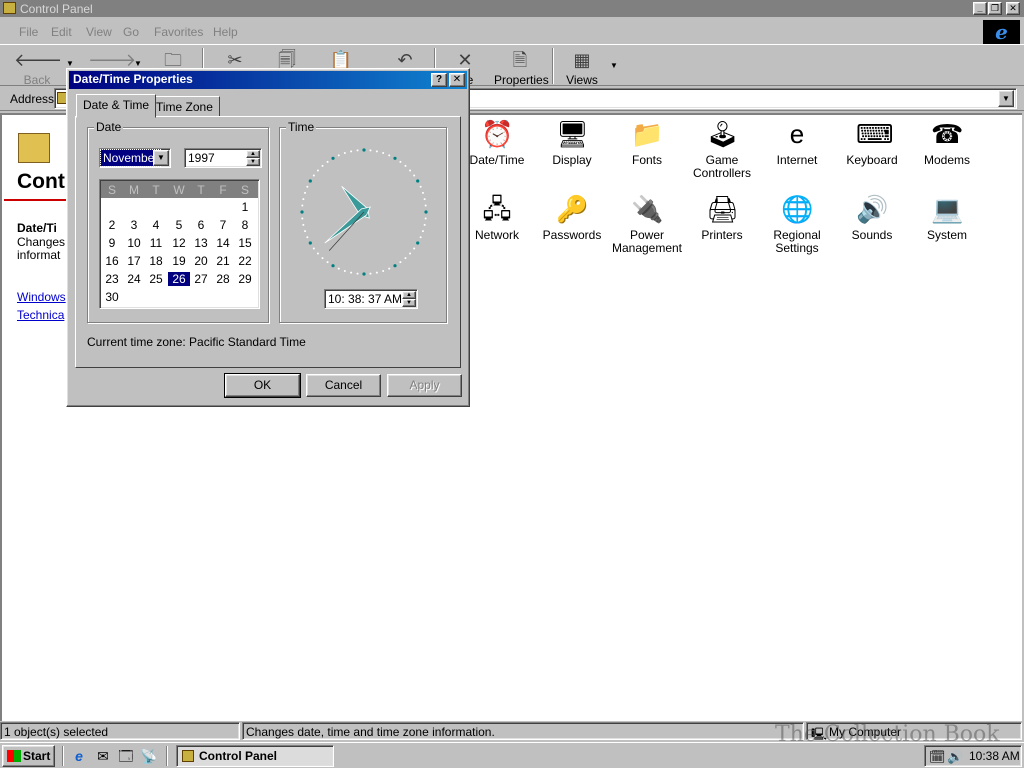 This screenshot has width=1024, height=768. I want to click on calendar-day: 19, so click(179, 261).